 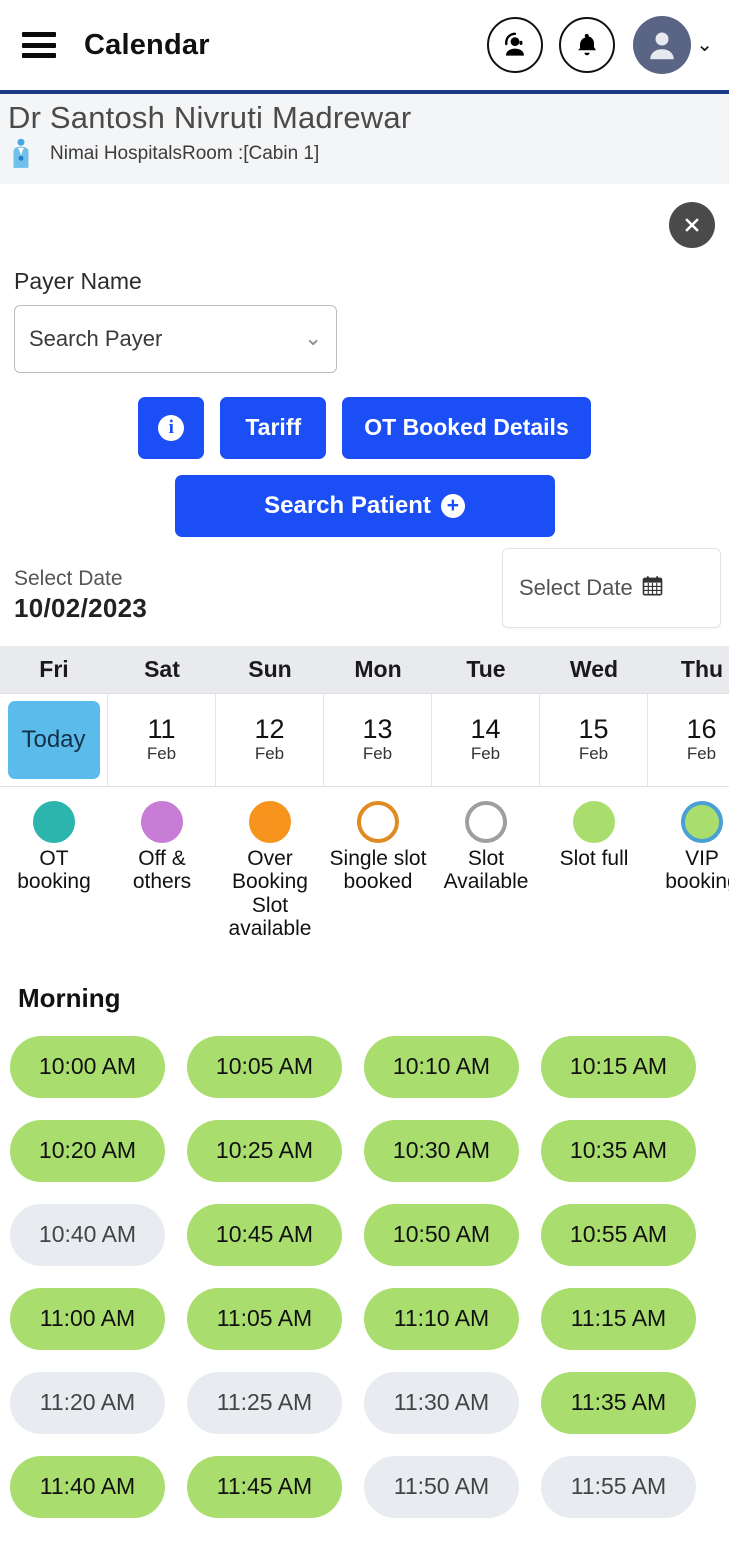 I want to click on doctor-hospital: Nimai Hospitals, so click(x=116, y=153).